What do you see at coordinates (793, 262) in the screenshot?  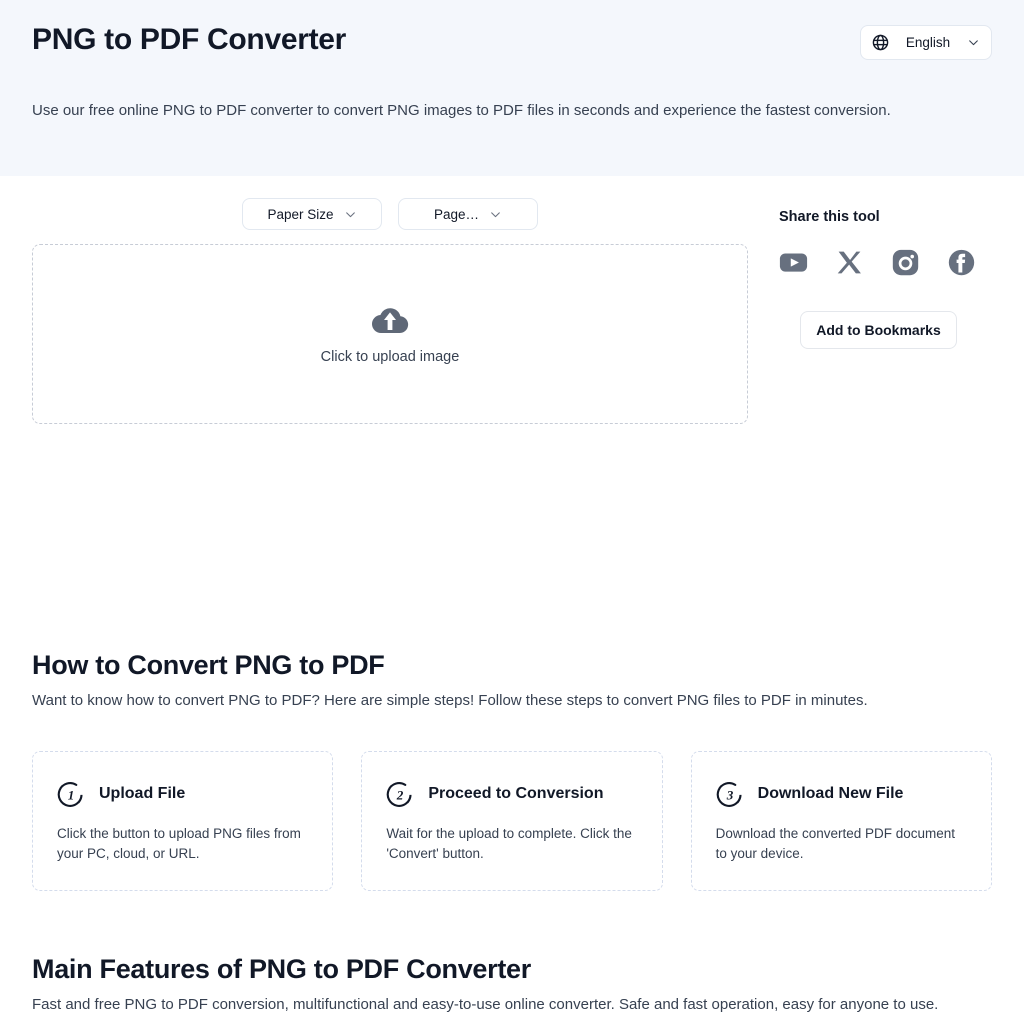 I see `youtube-icon` at bounding box center [793, 262].